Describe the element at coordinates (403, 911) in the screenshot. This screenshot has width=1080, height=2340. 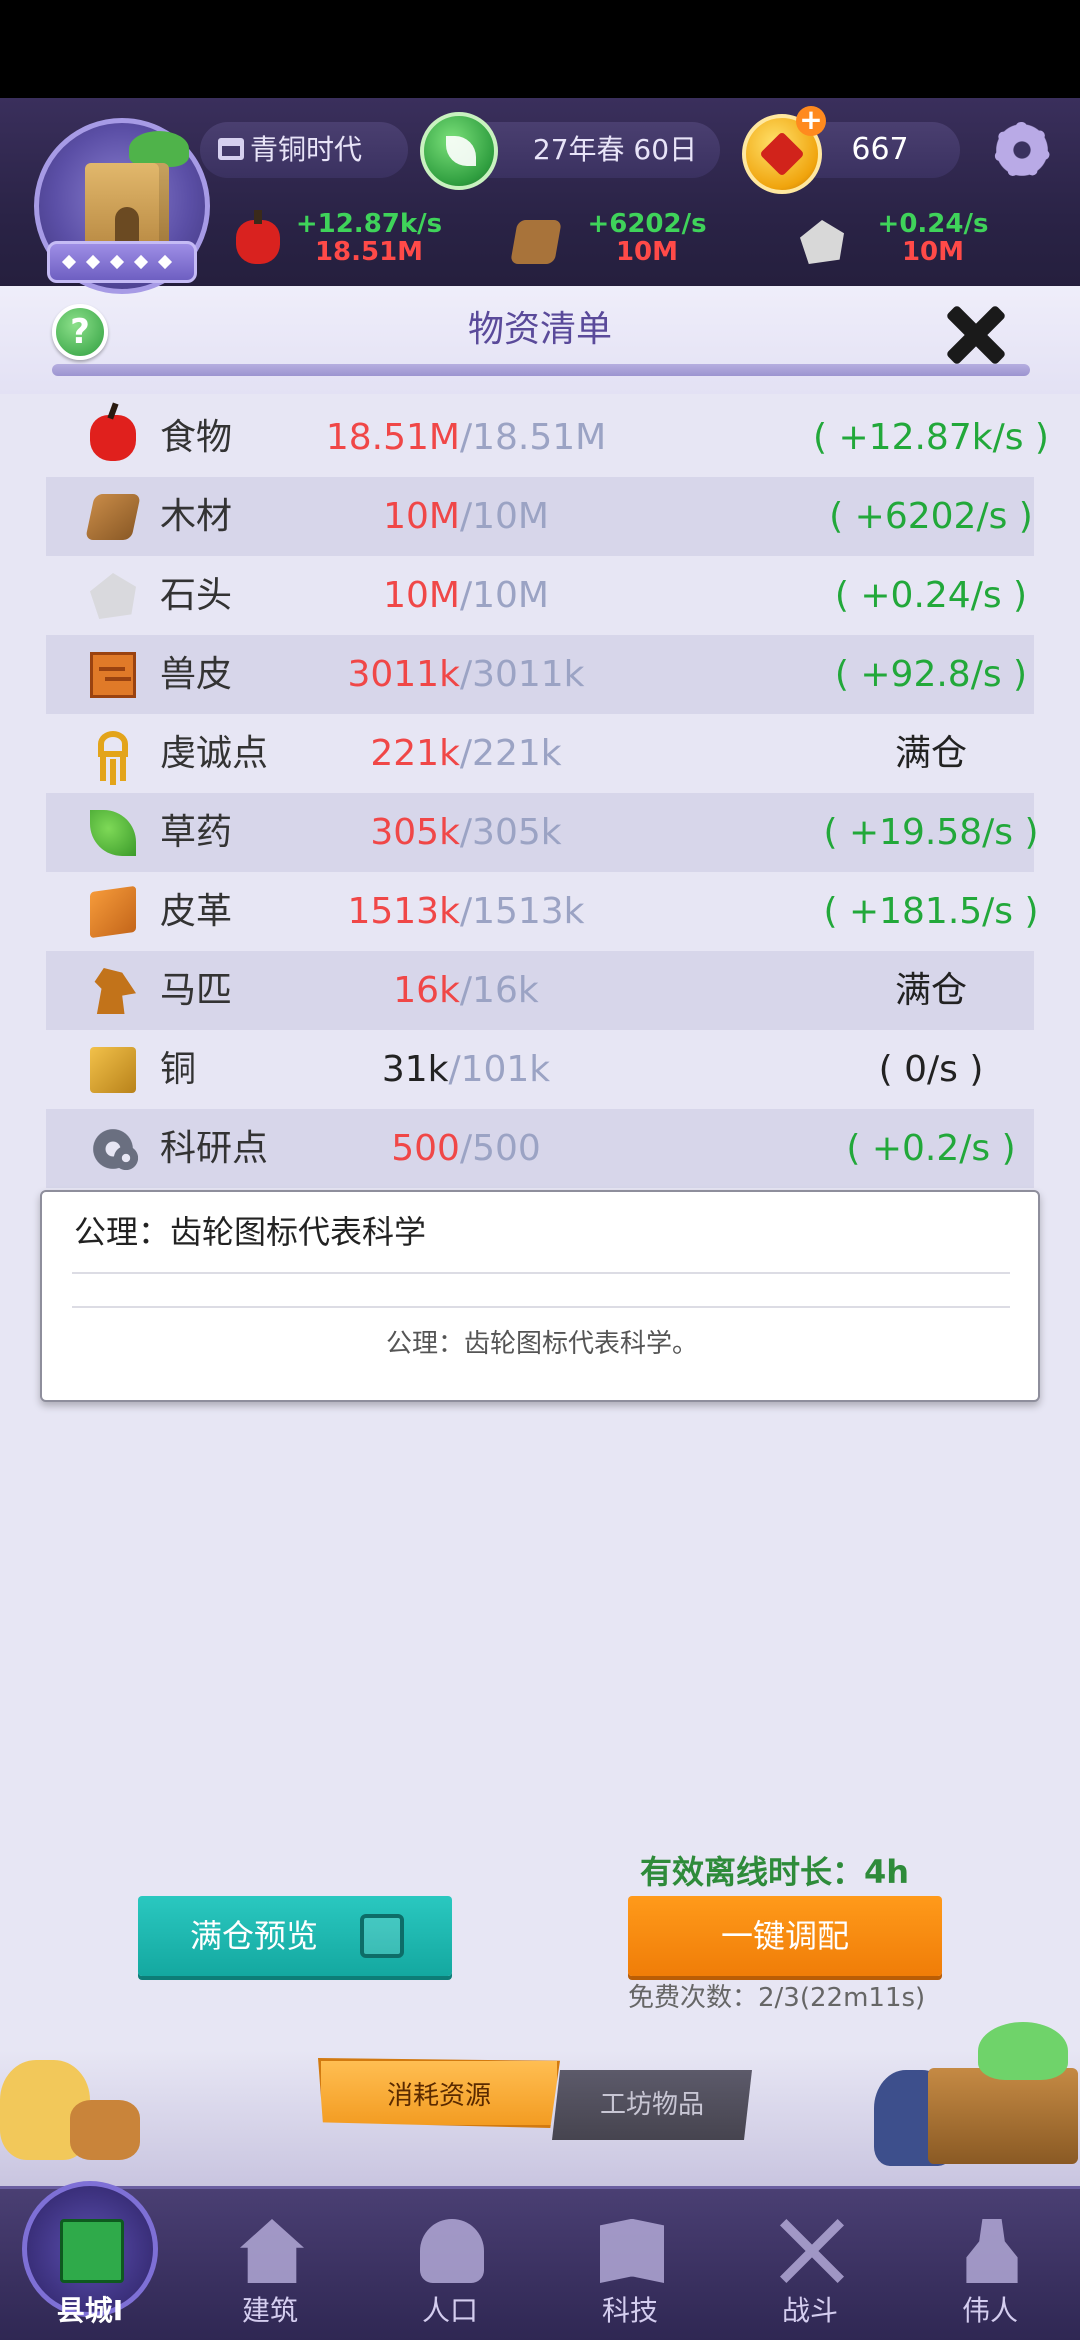
I see `resource-current: 1513k` at that location.